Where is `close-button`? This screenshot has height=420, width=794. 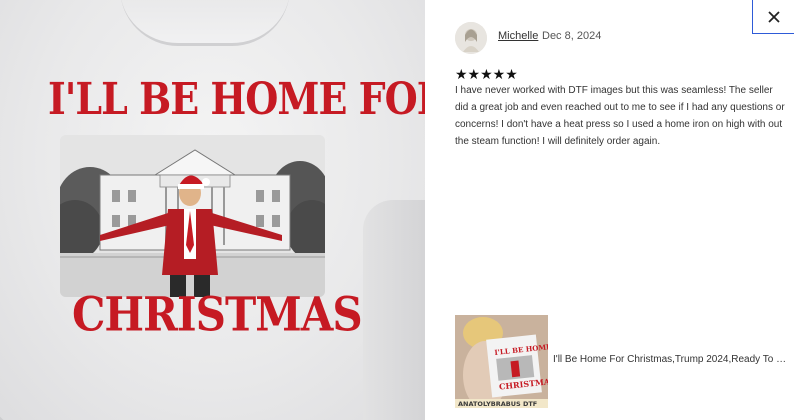 close-button is located at coordinates (773, 17).